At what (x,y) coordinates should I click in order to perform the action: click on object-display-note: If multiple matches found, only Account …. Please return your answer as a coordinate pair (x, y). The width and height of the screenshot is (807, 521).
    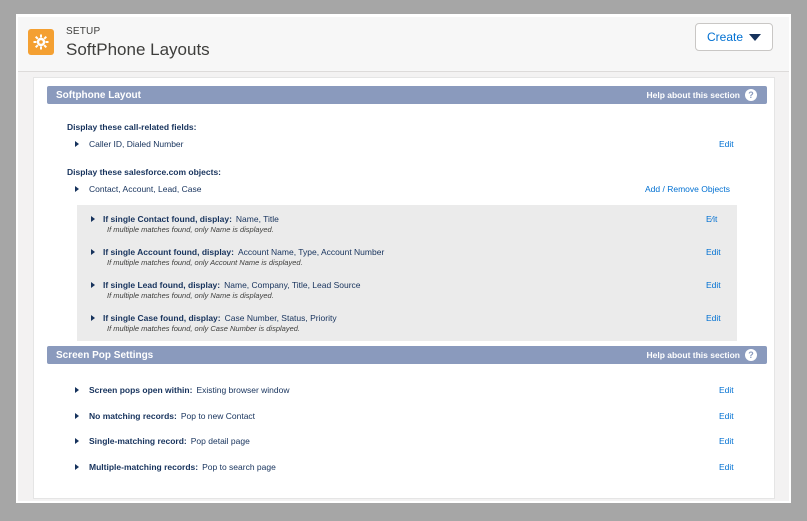
    Looking at the image, I should click on (205, 262).